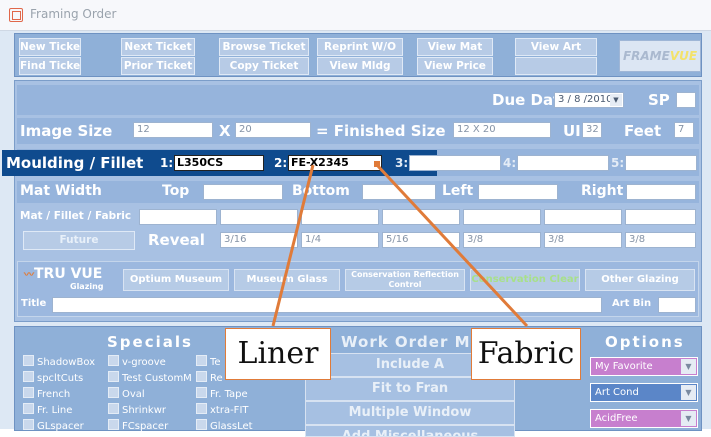 This screenshot has height=437, width=711. What do you see at coordinates (526, 354) in the screenshot?
I see `fabric-callout: Fabric` at bounding box center [526, 354].